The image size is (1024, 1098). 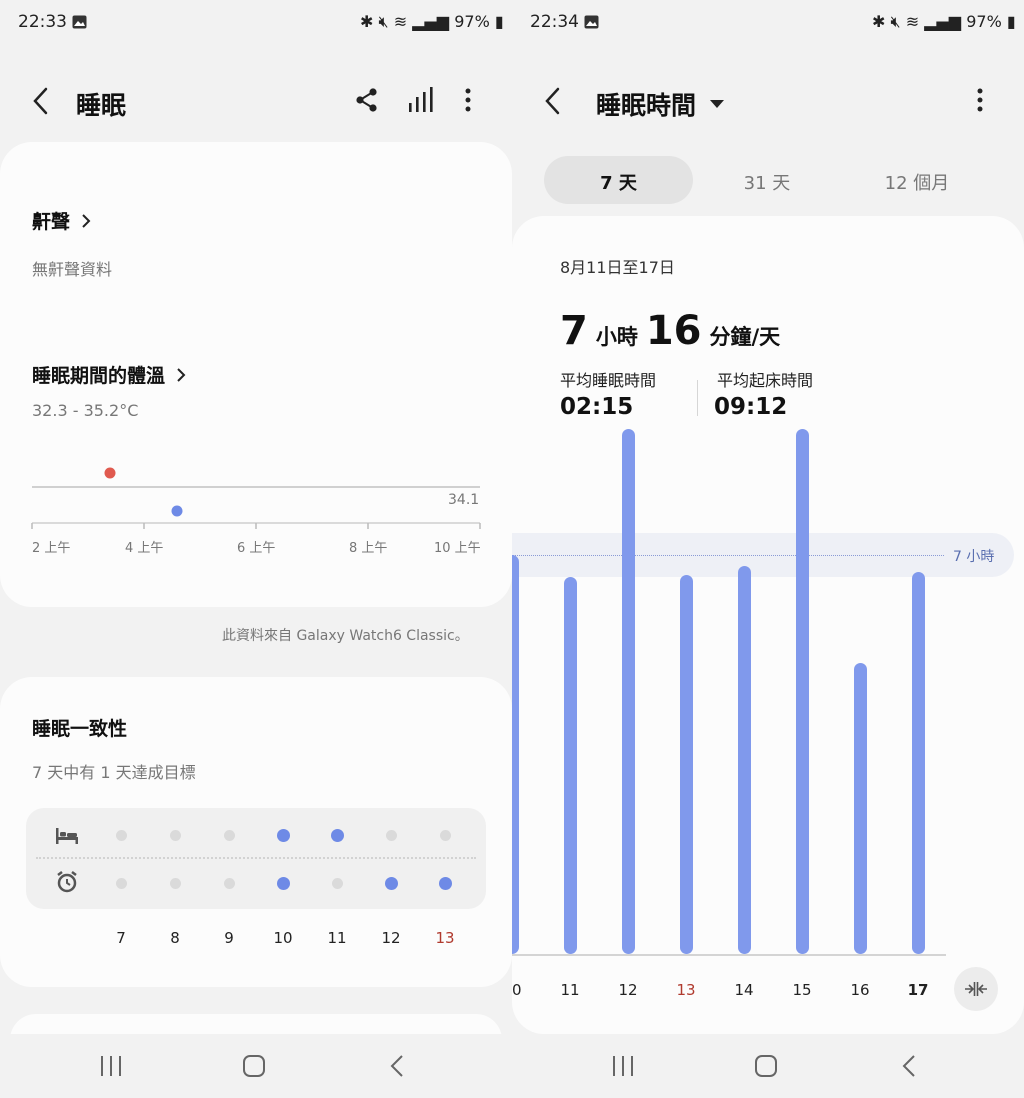 I want to click on snore-status: 無鼾聲資料, so click(x=72, y=269).